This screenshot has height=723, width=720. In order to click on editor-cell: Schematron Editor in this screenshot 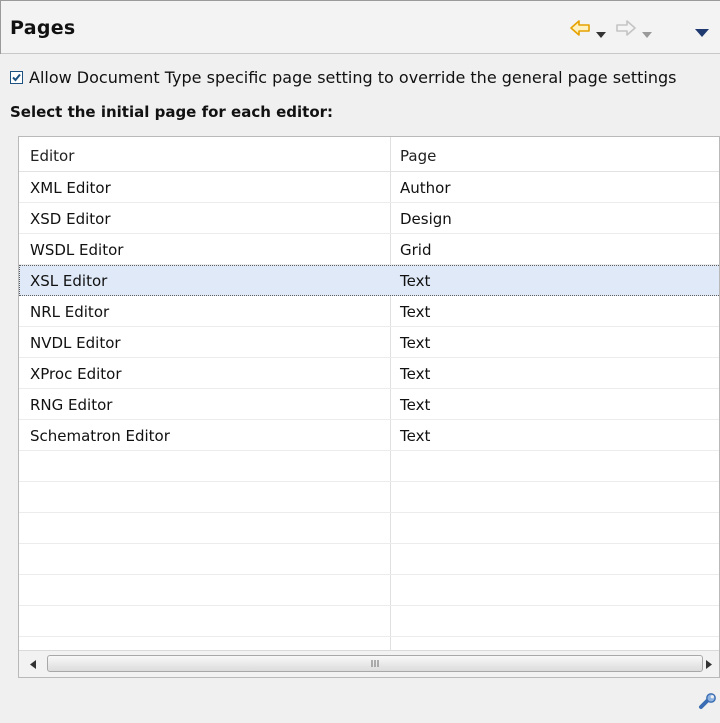, I will do `click(100, 436)`.